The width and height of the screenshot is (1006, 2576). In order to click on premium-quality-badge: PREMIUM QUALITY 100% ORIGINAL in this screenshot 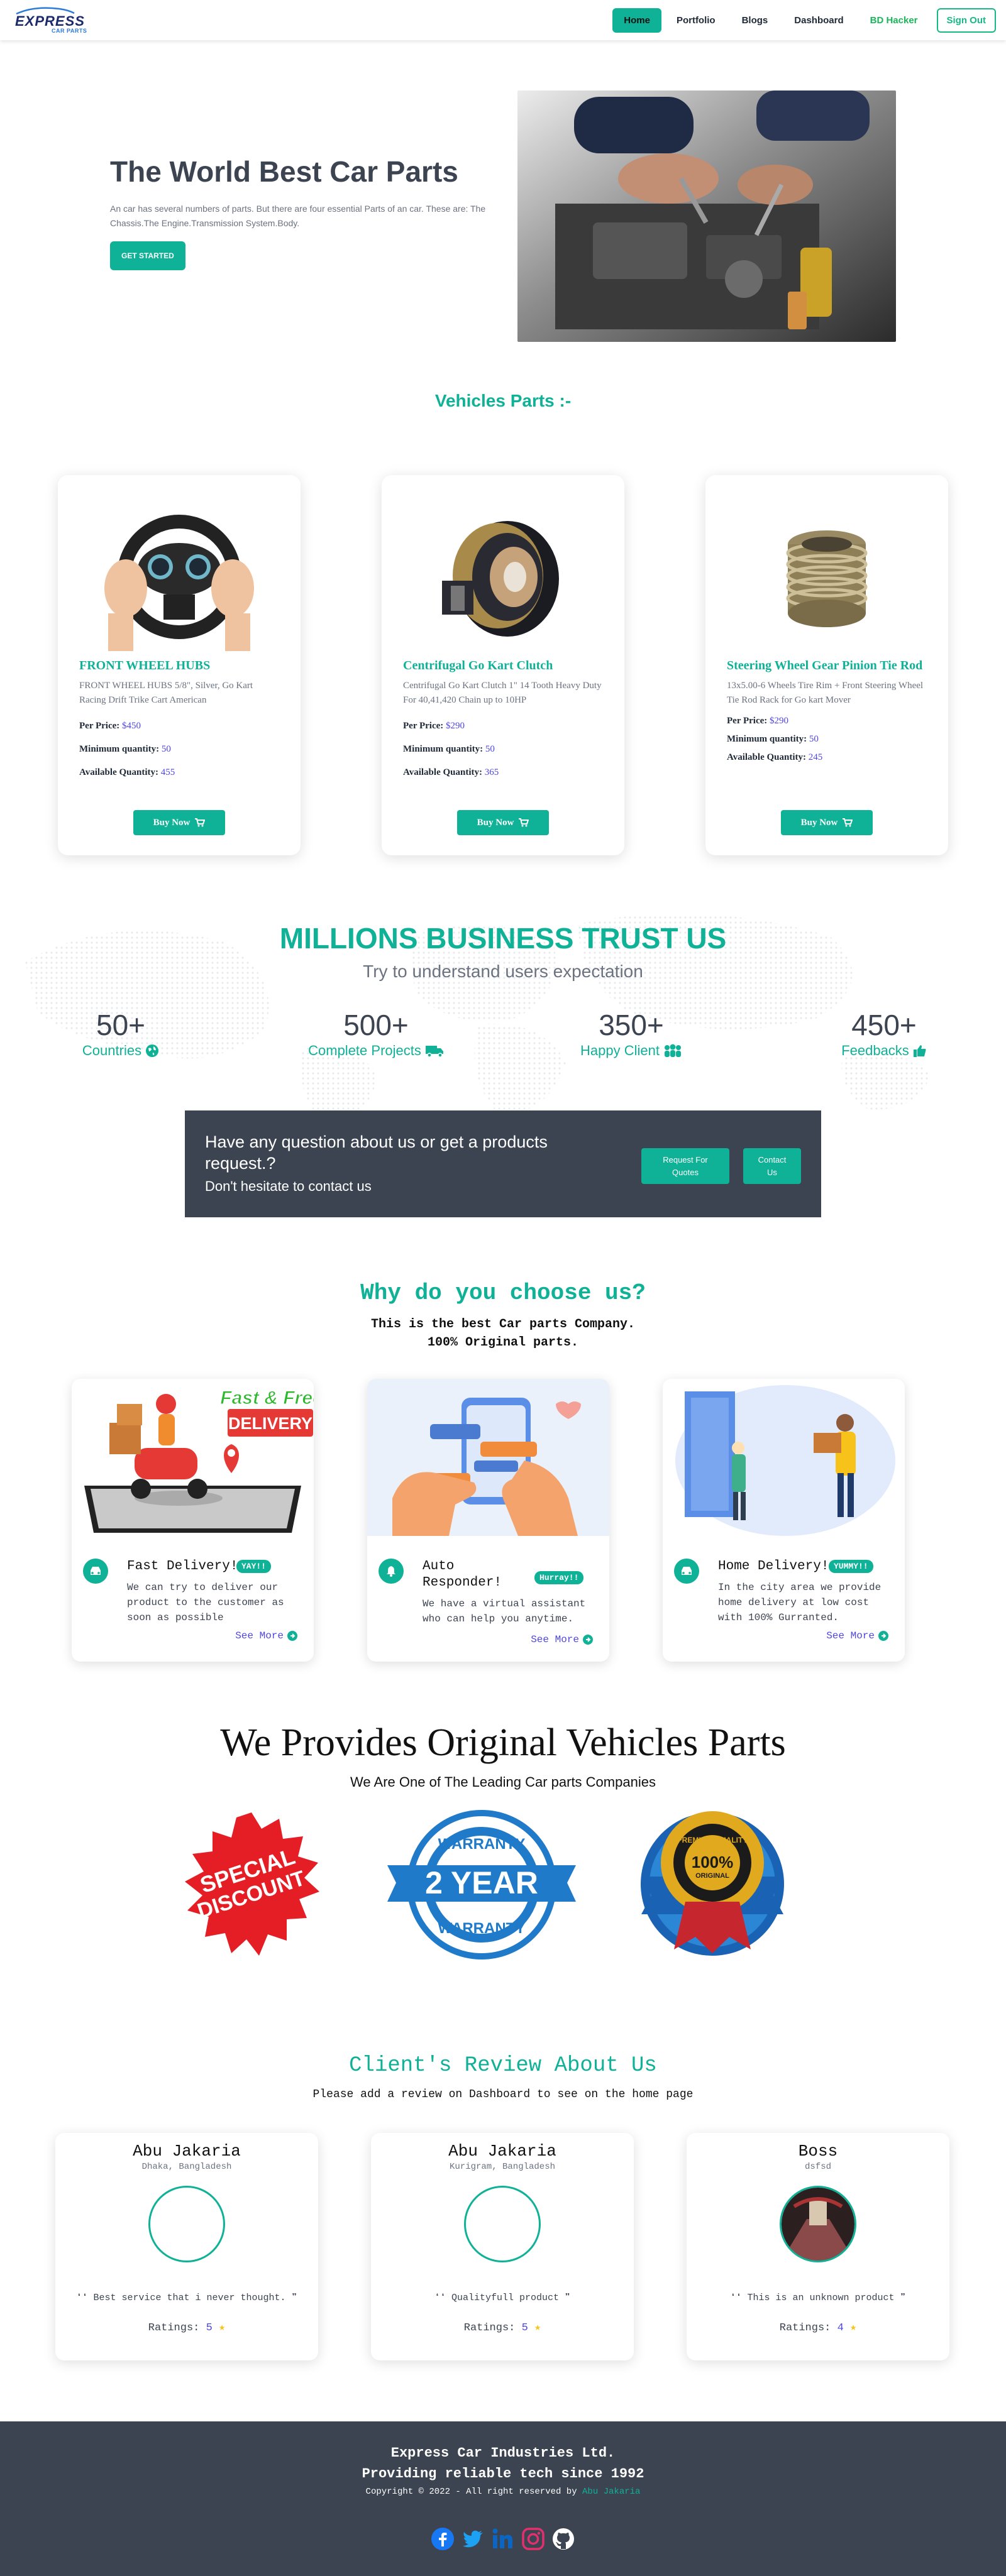, I will do `click(713, 1883)`.